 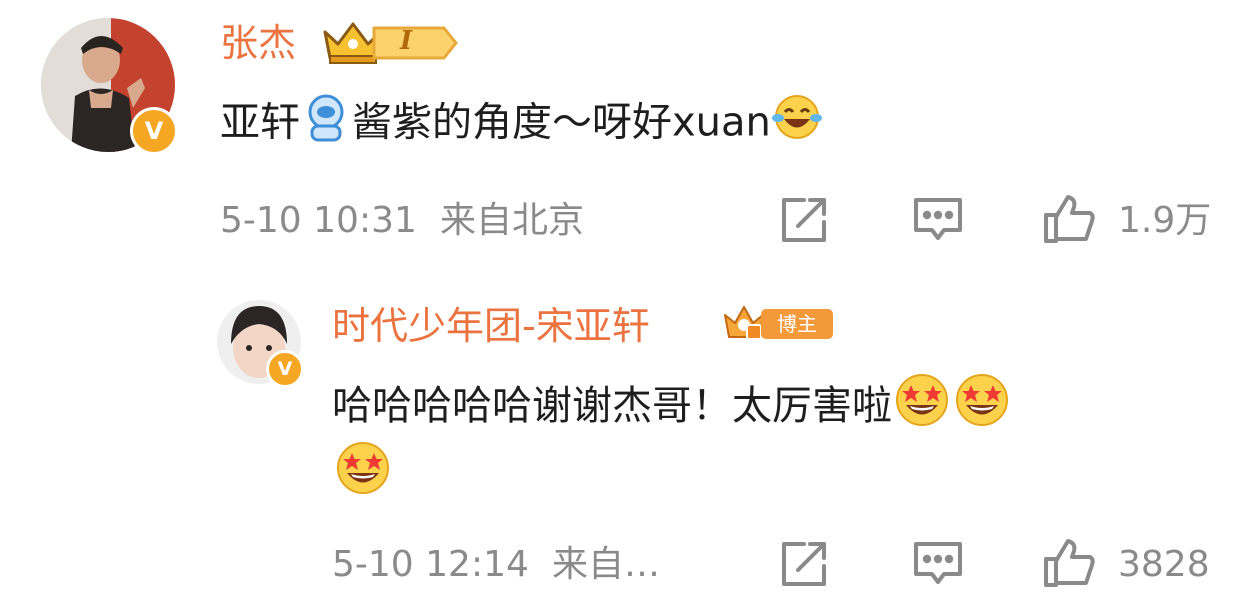 What do you see at coordinates (612, 406) in the screenshot?
I see `comment-text-part: 哈哈哈哈哈谢谢杰哥！太厉害啦` at bounding box center [612, 406].